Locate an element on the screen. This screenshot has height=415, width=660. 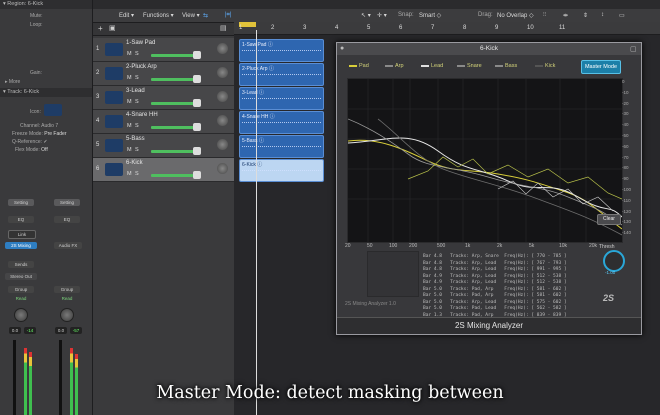
volume-fader-left is located at coordinates (14, 377).